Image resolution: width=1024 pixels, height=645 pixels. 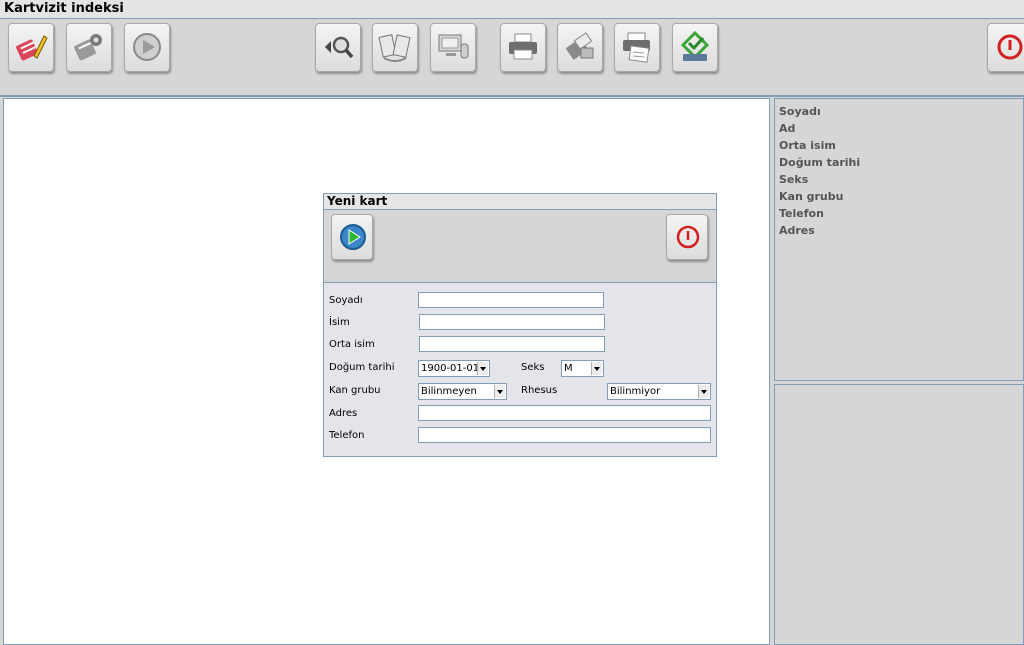 I want to click on secondary-panel, so click(x=899, y=514).